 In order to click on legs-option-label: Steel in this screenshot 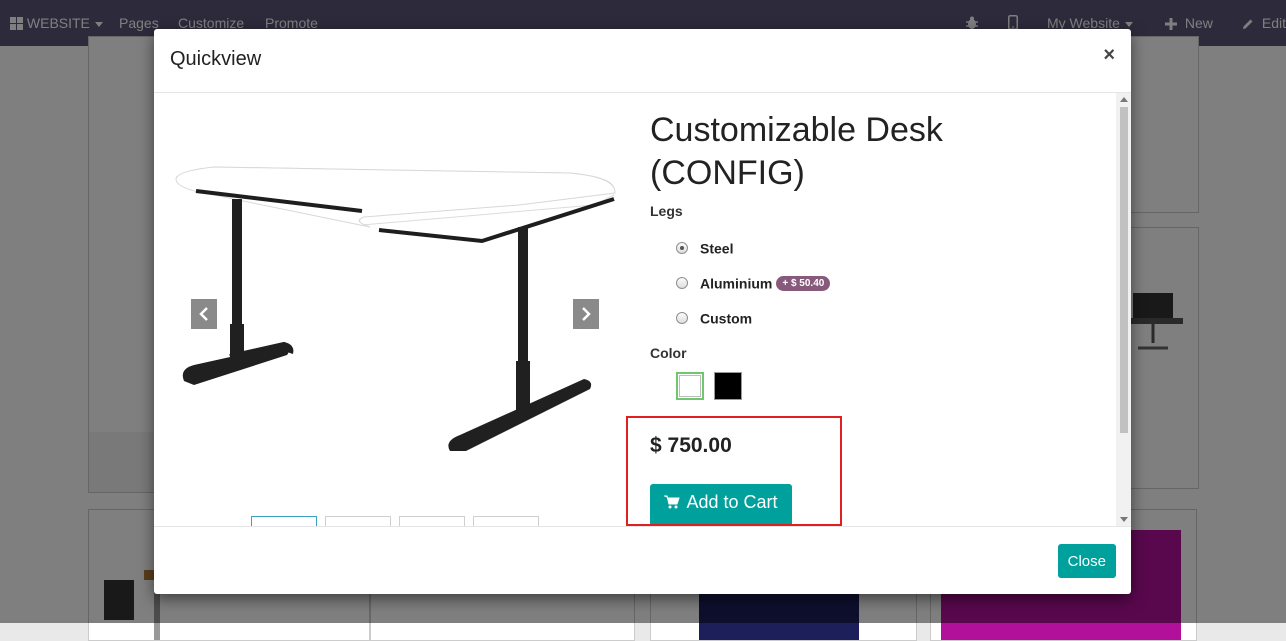, I will do `click(717, 248)`.